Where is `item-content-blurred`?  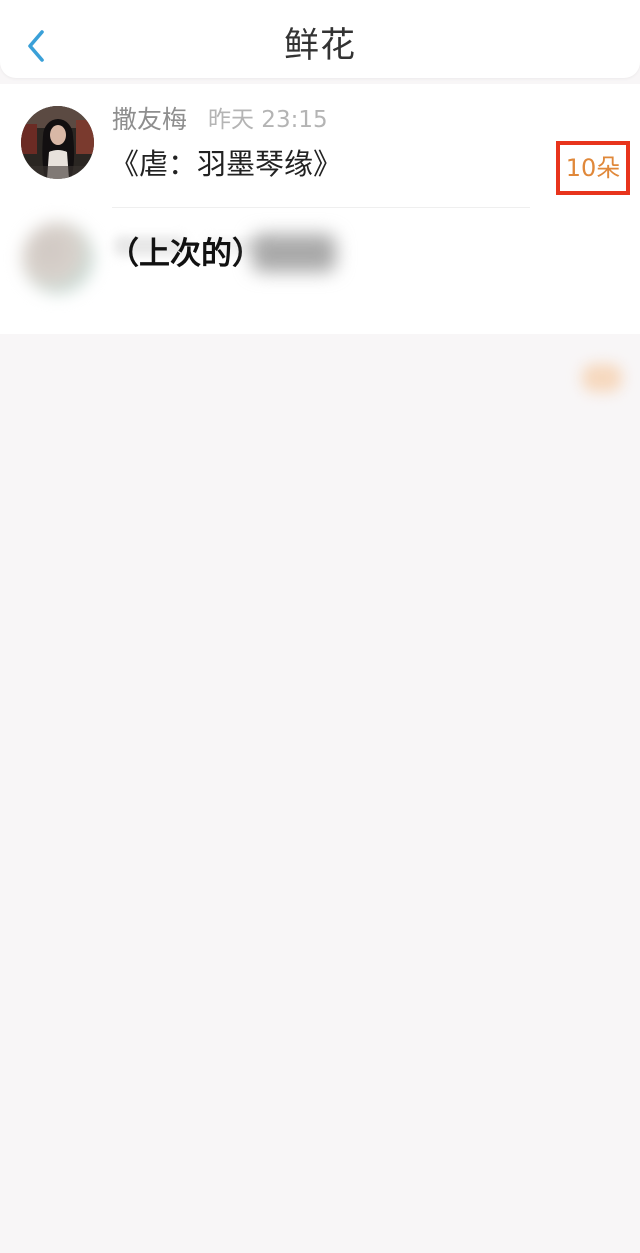
item-content-blurred is located at coordinates (294, 253).